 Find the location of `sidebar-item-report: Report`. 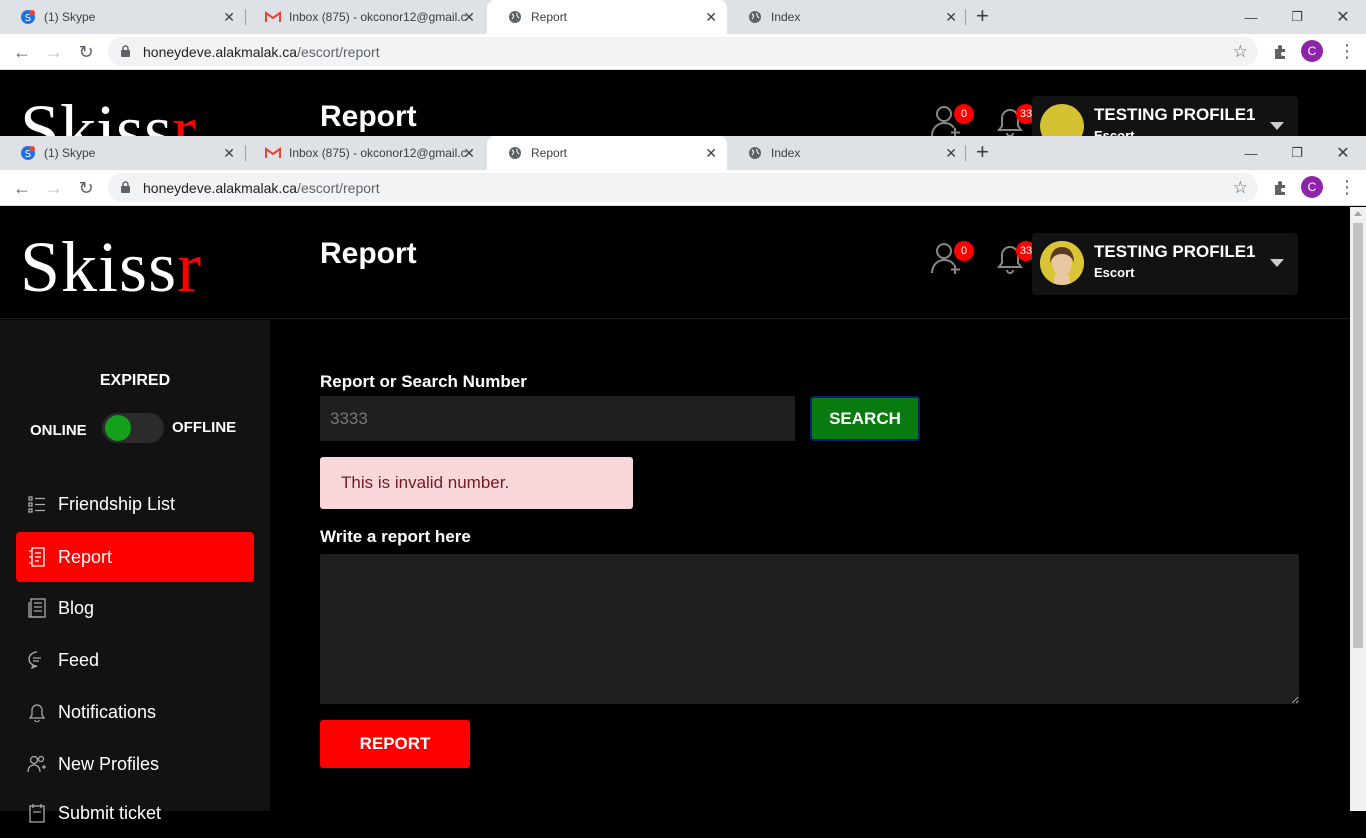

sidebar-item-report: Report is located at coordinates (135, 557).